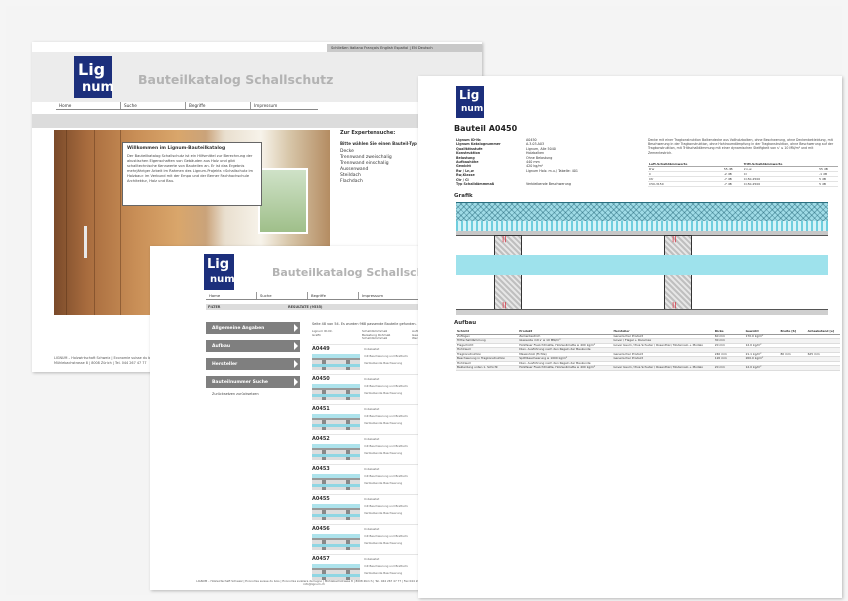 The width and height of the screenshot is (848, 601). What do you see at coordinates (321, 529) in the screenshot?
I see `result-id: A0456` at bounding box center [321, 529].